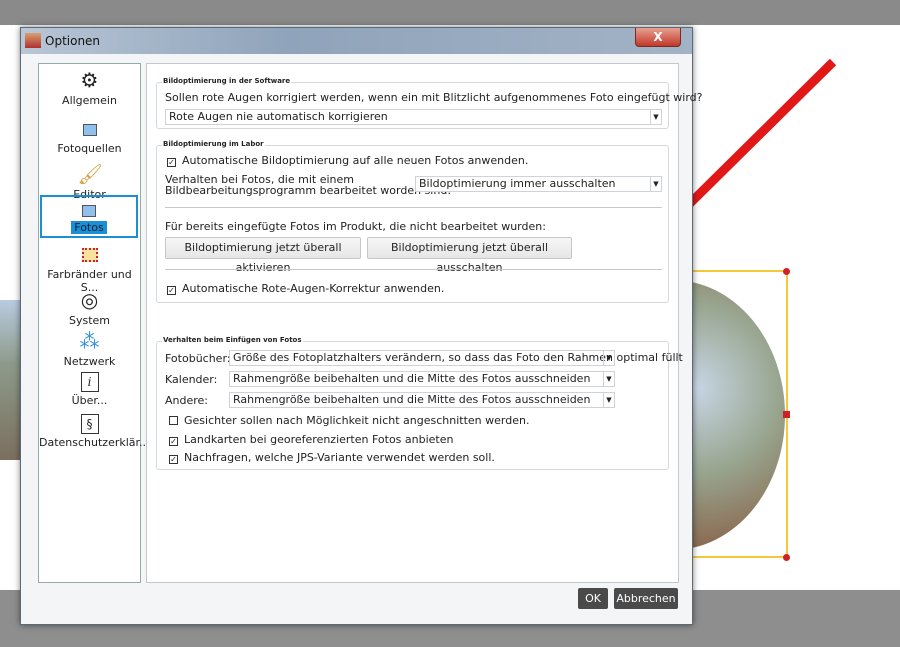 The image size is (900, 647). Describe the element at coordinates (89, 137) in the screenshot. I see `sidebar-item-fotoquellen: Fotoquellen` at that location.